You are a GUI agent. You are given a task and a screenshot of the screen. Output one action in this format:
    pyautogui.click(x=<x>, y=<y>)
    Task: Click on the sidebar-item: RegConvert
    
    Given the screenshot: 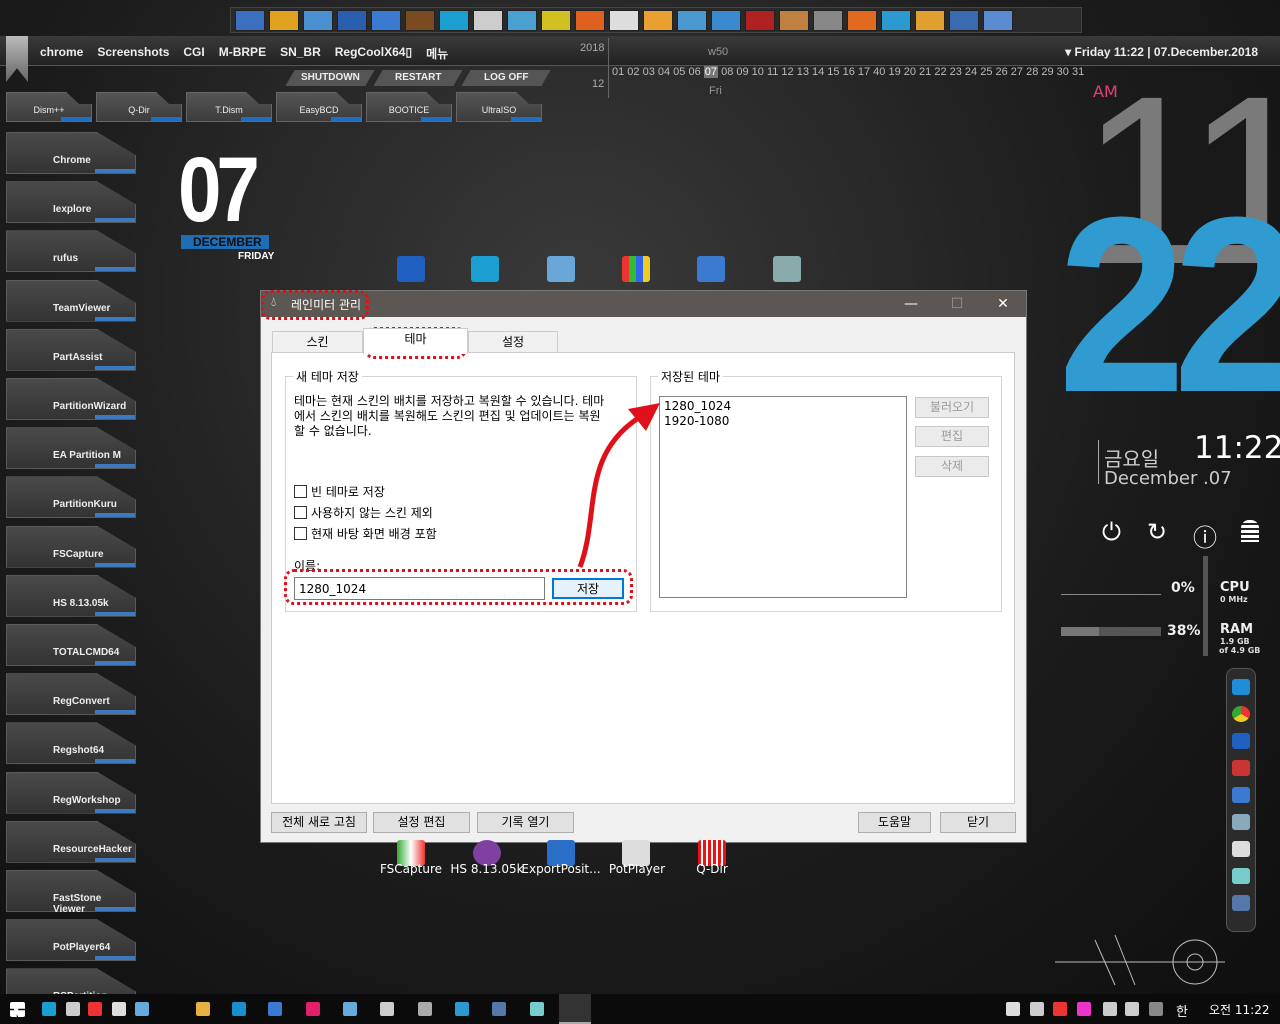 What is the action you would take?
    pyautogui.click(x=71, y=694)
    